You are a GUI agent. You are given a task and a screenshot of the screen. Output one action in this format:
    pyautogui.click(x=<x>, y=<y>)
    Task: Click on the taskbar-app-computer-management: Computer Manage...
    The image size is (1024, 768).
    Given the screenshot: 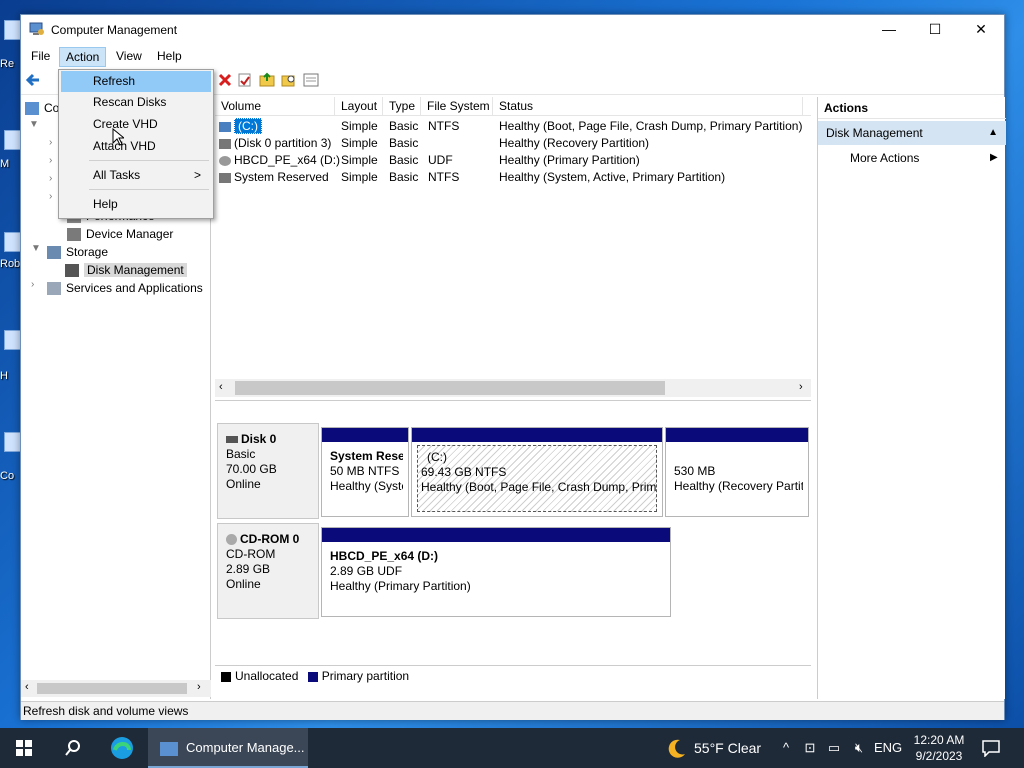 What is the action you would take?
    pyautogui.click(x=228, y=748)
    